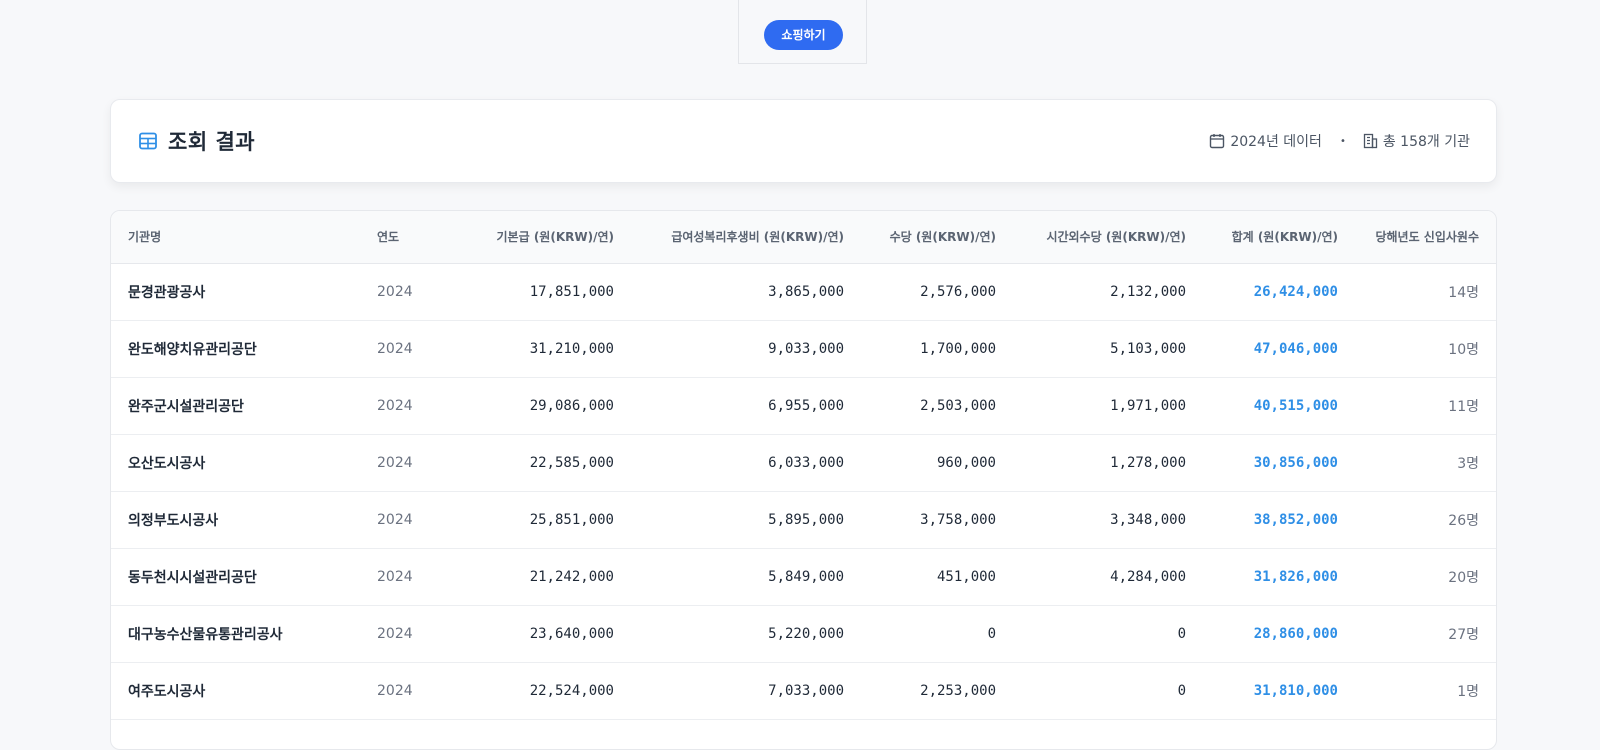 Image resolution: width=1600 pixels, height=750 pixels. I want to click on column-header-allowance: 수당 (원(KRW)/연), so click(920, 237).